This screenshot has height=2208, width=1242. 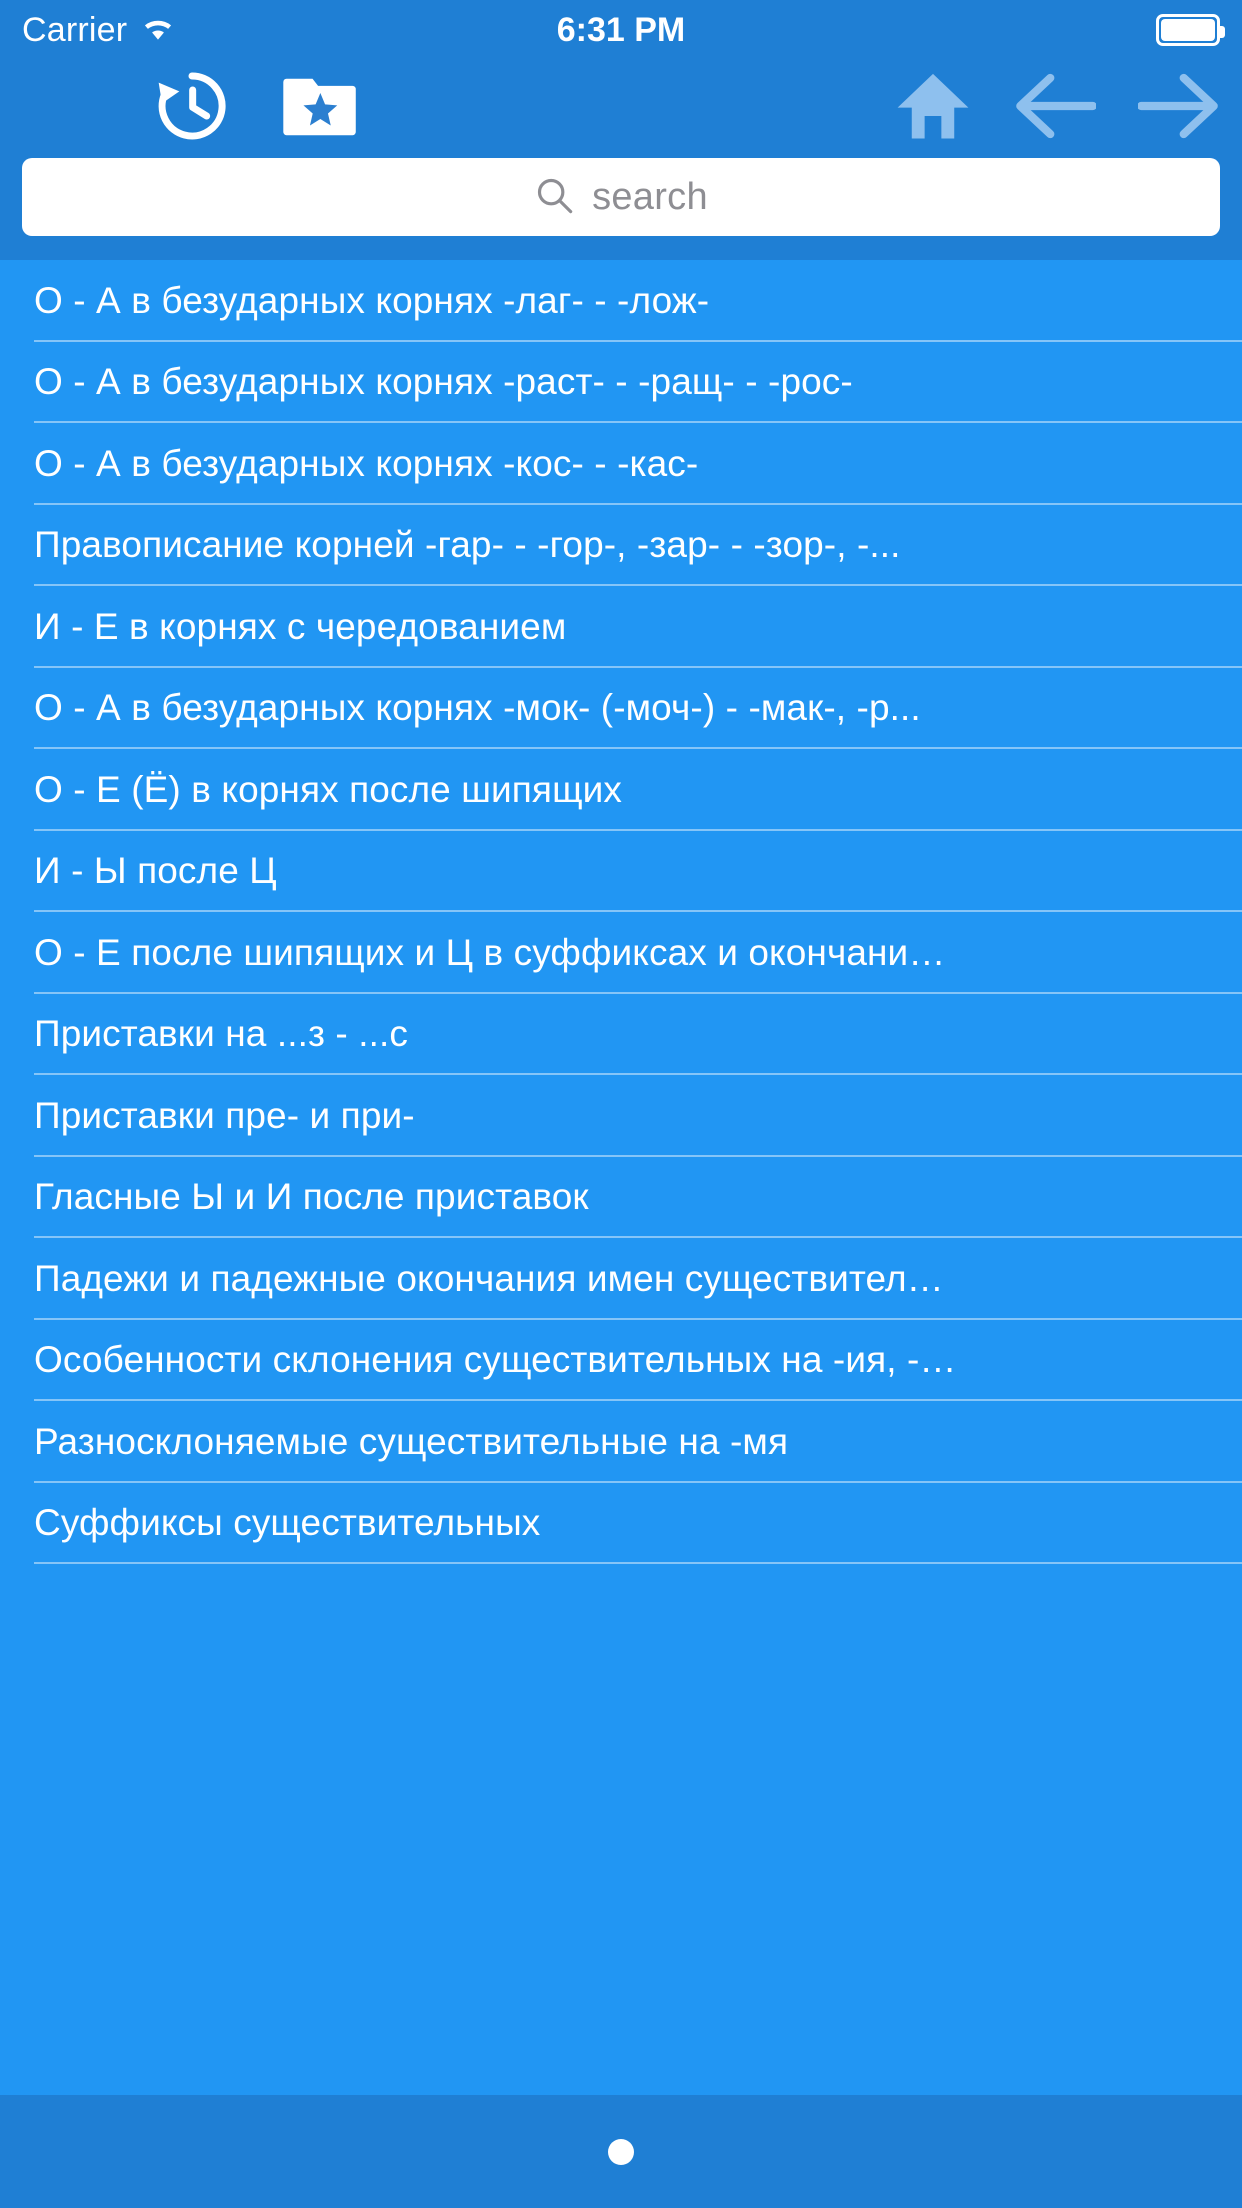 What do you see at coordinates (287, 1523) in the screenshot?
I see `list-item-label: Суффиксы существительных` at bounding box center [287, 1523].